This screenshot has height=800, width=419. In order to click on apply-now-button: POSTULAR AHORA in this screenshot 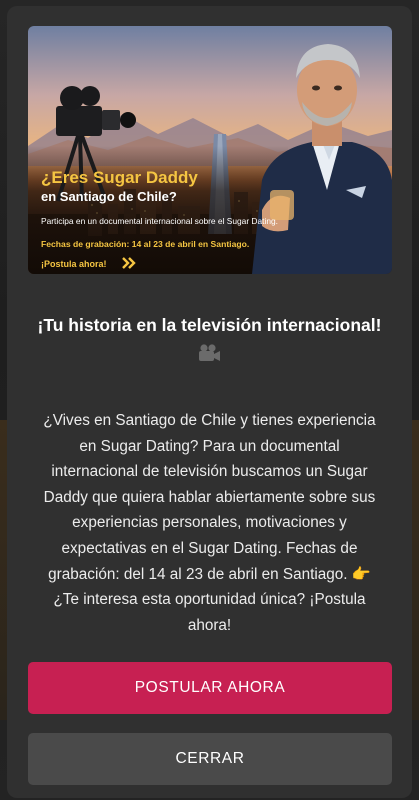, I will do `click(210, 688)`.